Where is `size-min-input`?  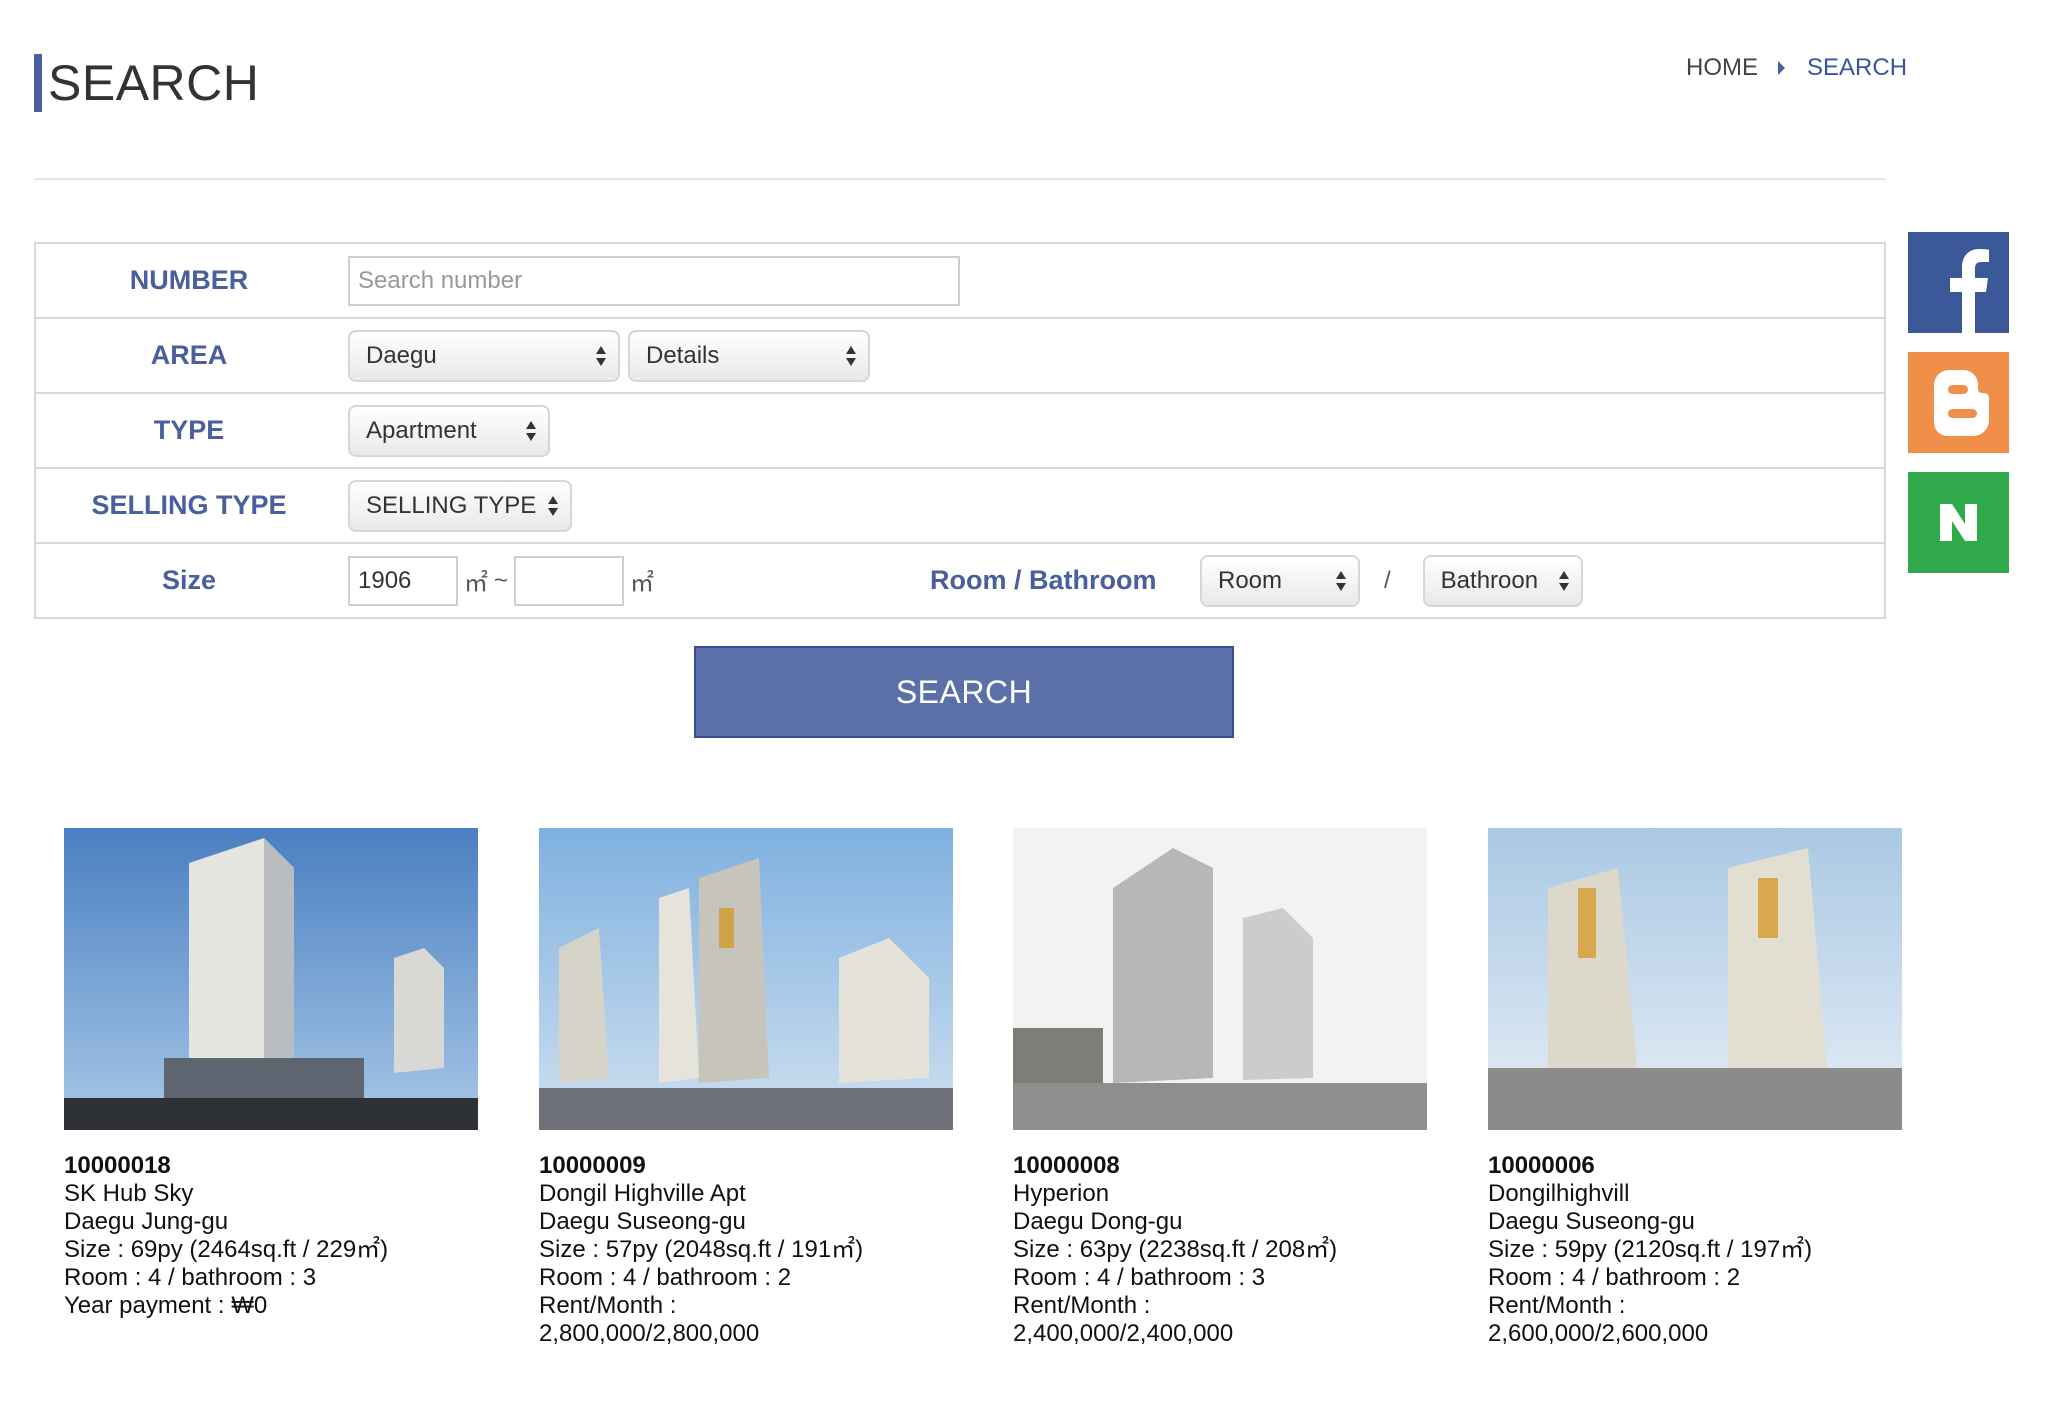
size-min-input is located at coordinates (403, 580).